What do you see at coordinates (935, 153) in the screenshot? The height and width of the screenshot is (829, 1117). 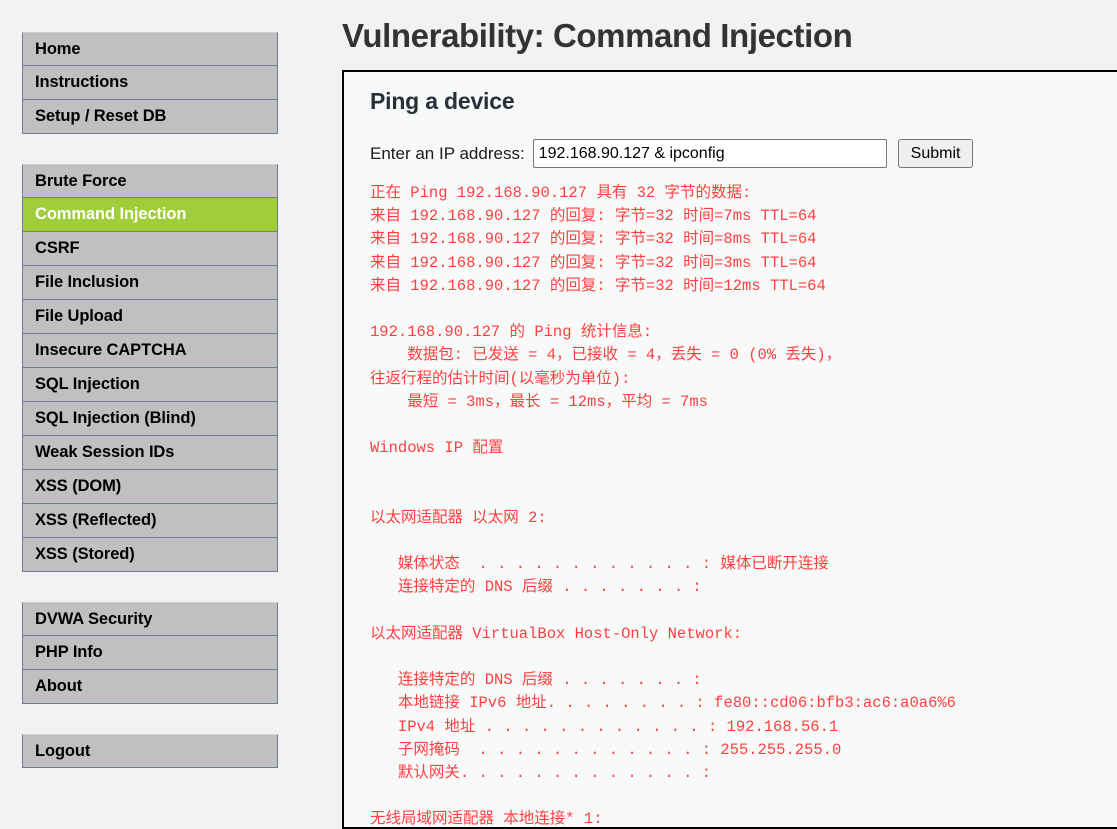 I see `submit-button: Submit` at bounding box center [935, 153].